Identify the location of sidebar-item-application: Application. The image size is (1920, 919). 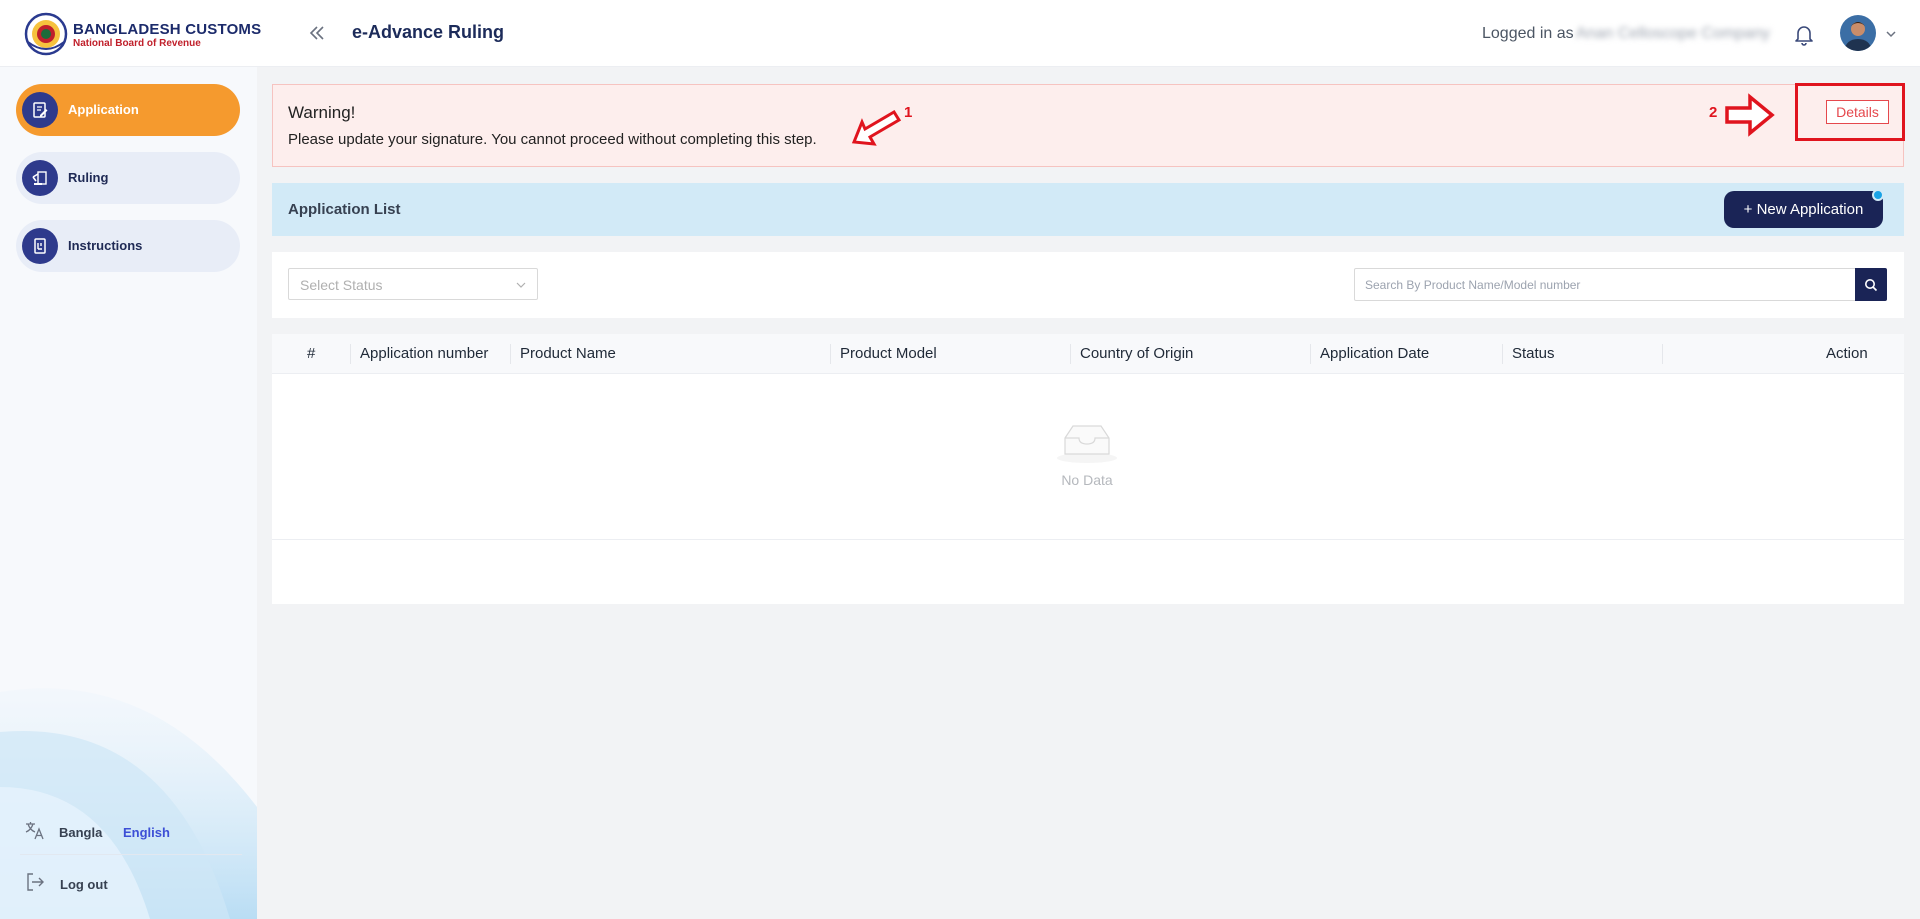
(128, 110).